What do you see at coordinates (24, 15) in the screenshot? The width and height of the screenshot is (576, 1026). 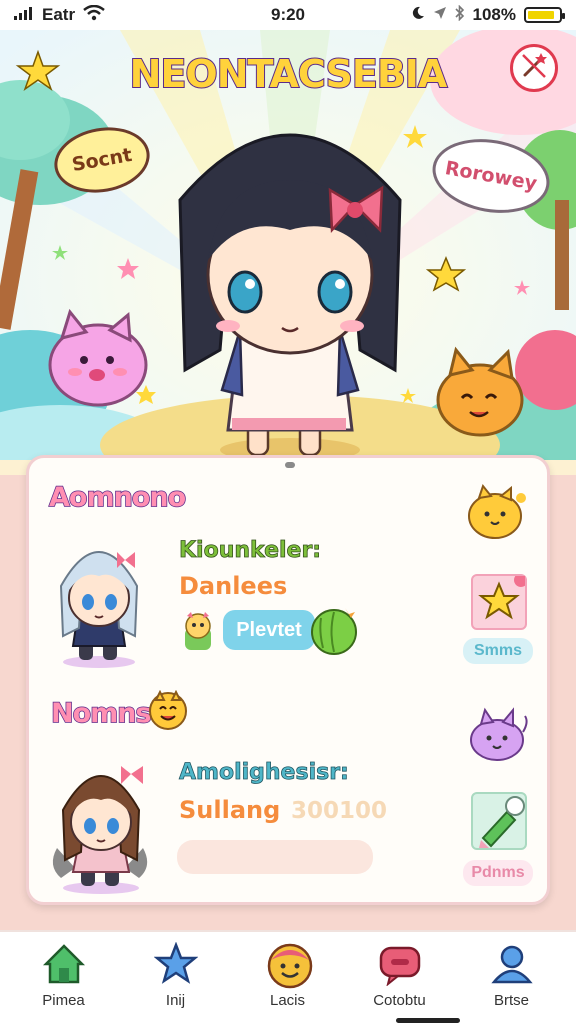 I see `signal-icon` at bounding box center [24, 15].